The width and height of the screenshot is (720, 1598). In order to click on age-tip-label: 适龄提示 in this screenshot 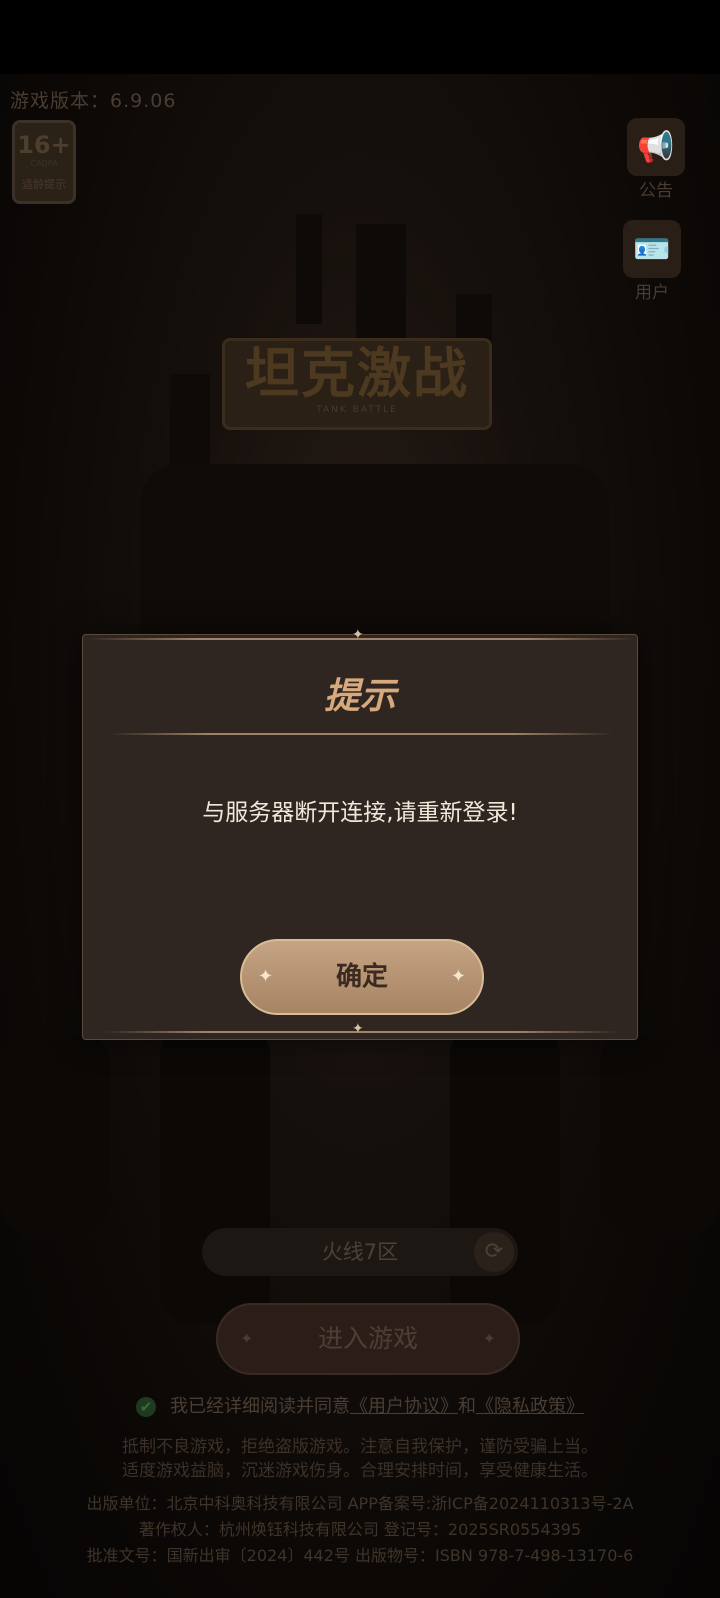, I will do `click(44, 184)`.